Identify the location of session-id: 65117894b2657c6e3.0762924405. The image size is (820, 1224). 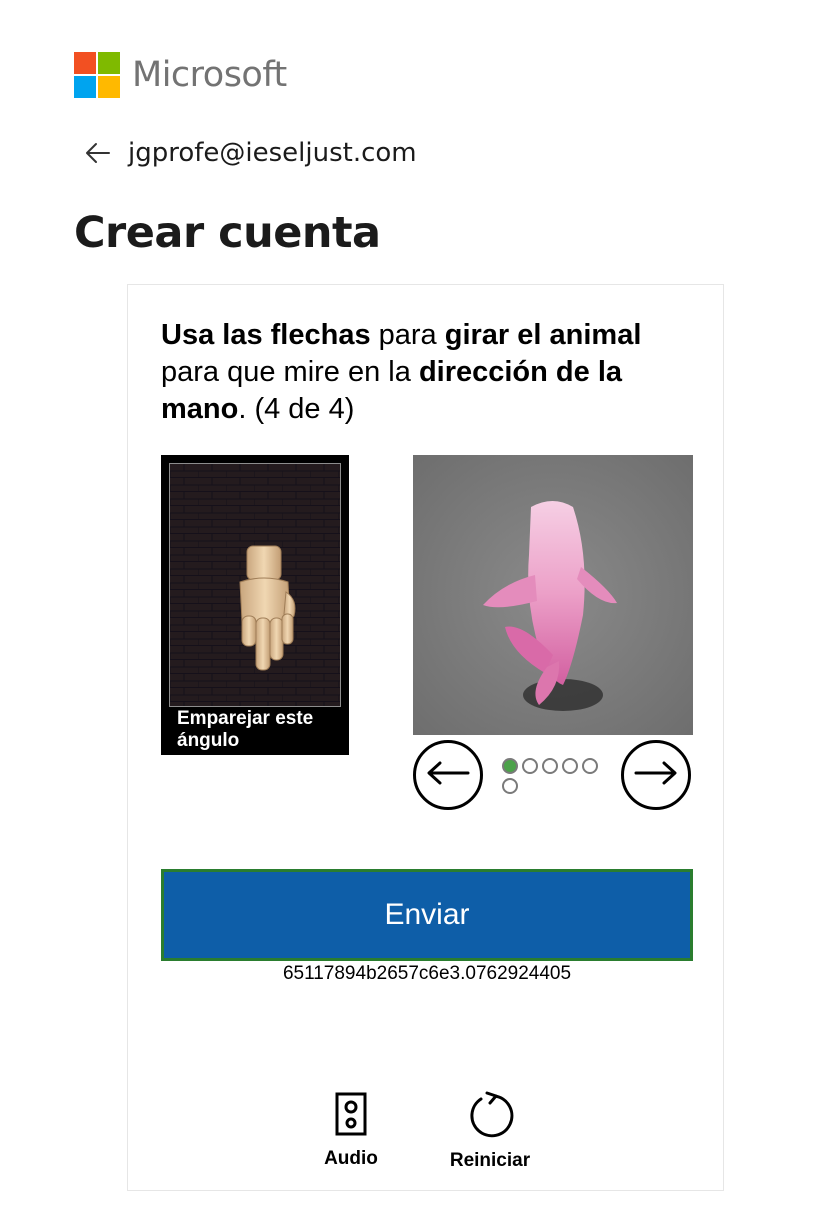
(427, 973).